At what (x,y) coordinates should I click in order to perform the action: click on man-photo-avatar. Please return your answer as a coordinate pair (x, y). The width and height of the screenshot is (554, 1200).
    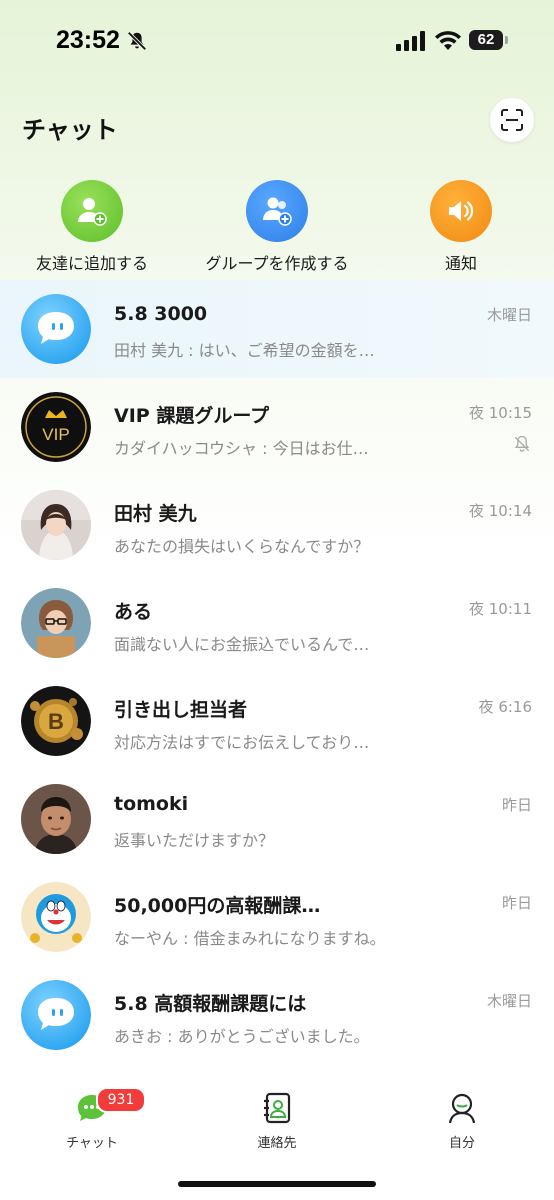
    Looking at the image, I should click on (56, 819).